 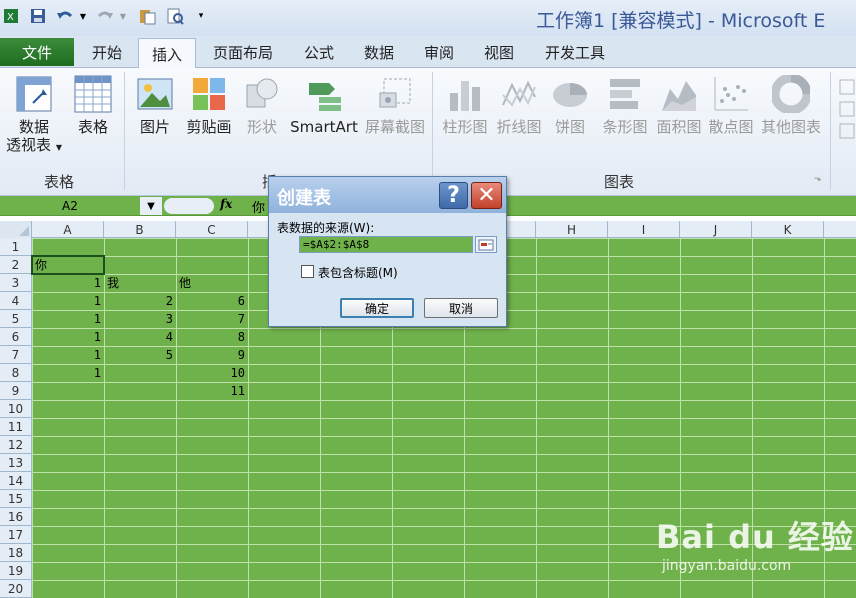 What do you see at coordinates (107, 52) in the screenshot?
I see `tab-home: 开始` at bounding box center [107, 52].